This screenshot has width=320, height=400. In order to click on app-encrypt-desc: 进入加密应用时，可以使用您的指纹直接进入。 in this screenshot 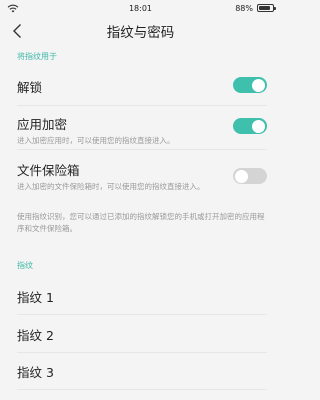, I will do `click(96, 140)`.